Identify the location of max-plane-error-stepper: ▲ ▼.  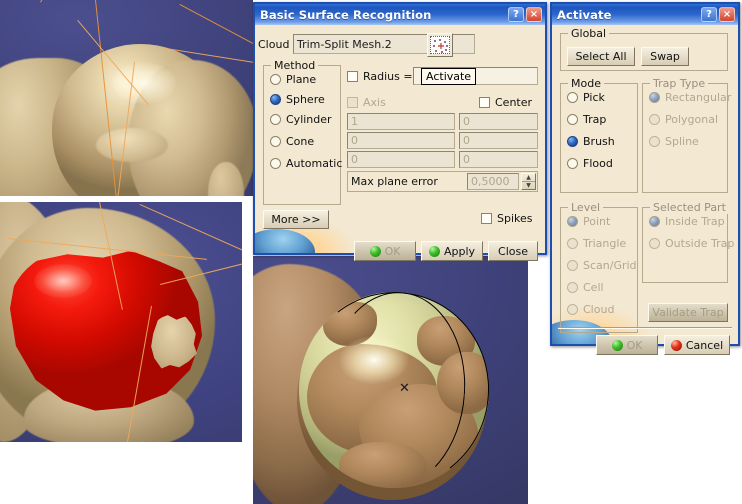
(528, 181).